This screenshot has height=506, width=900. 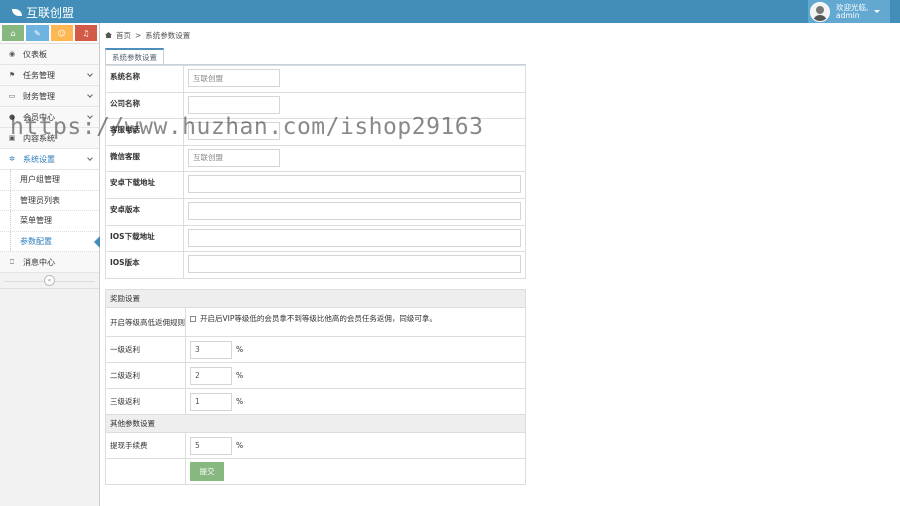 I want to click on system-name-input: 互联创盟, so click(x=234, y=78).